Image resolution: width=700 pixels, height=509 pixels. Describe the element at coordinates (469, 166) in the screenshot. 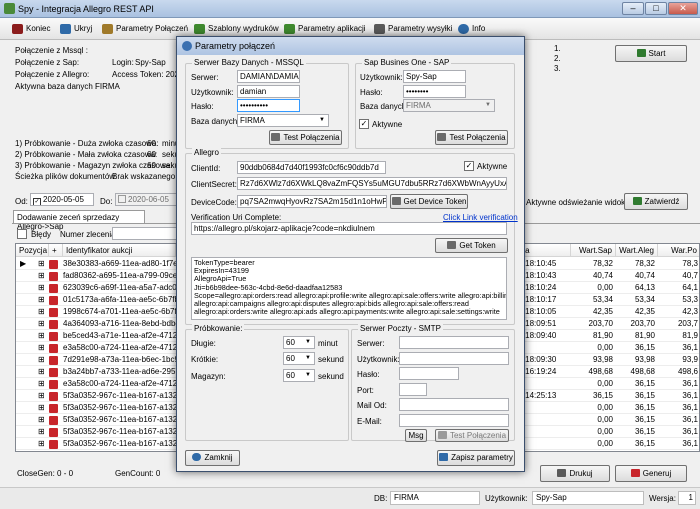

I see `allegro-active-checkbox: ✓` at that location.